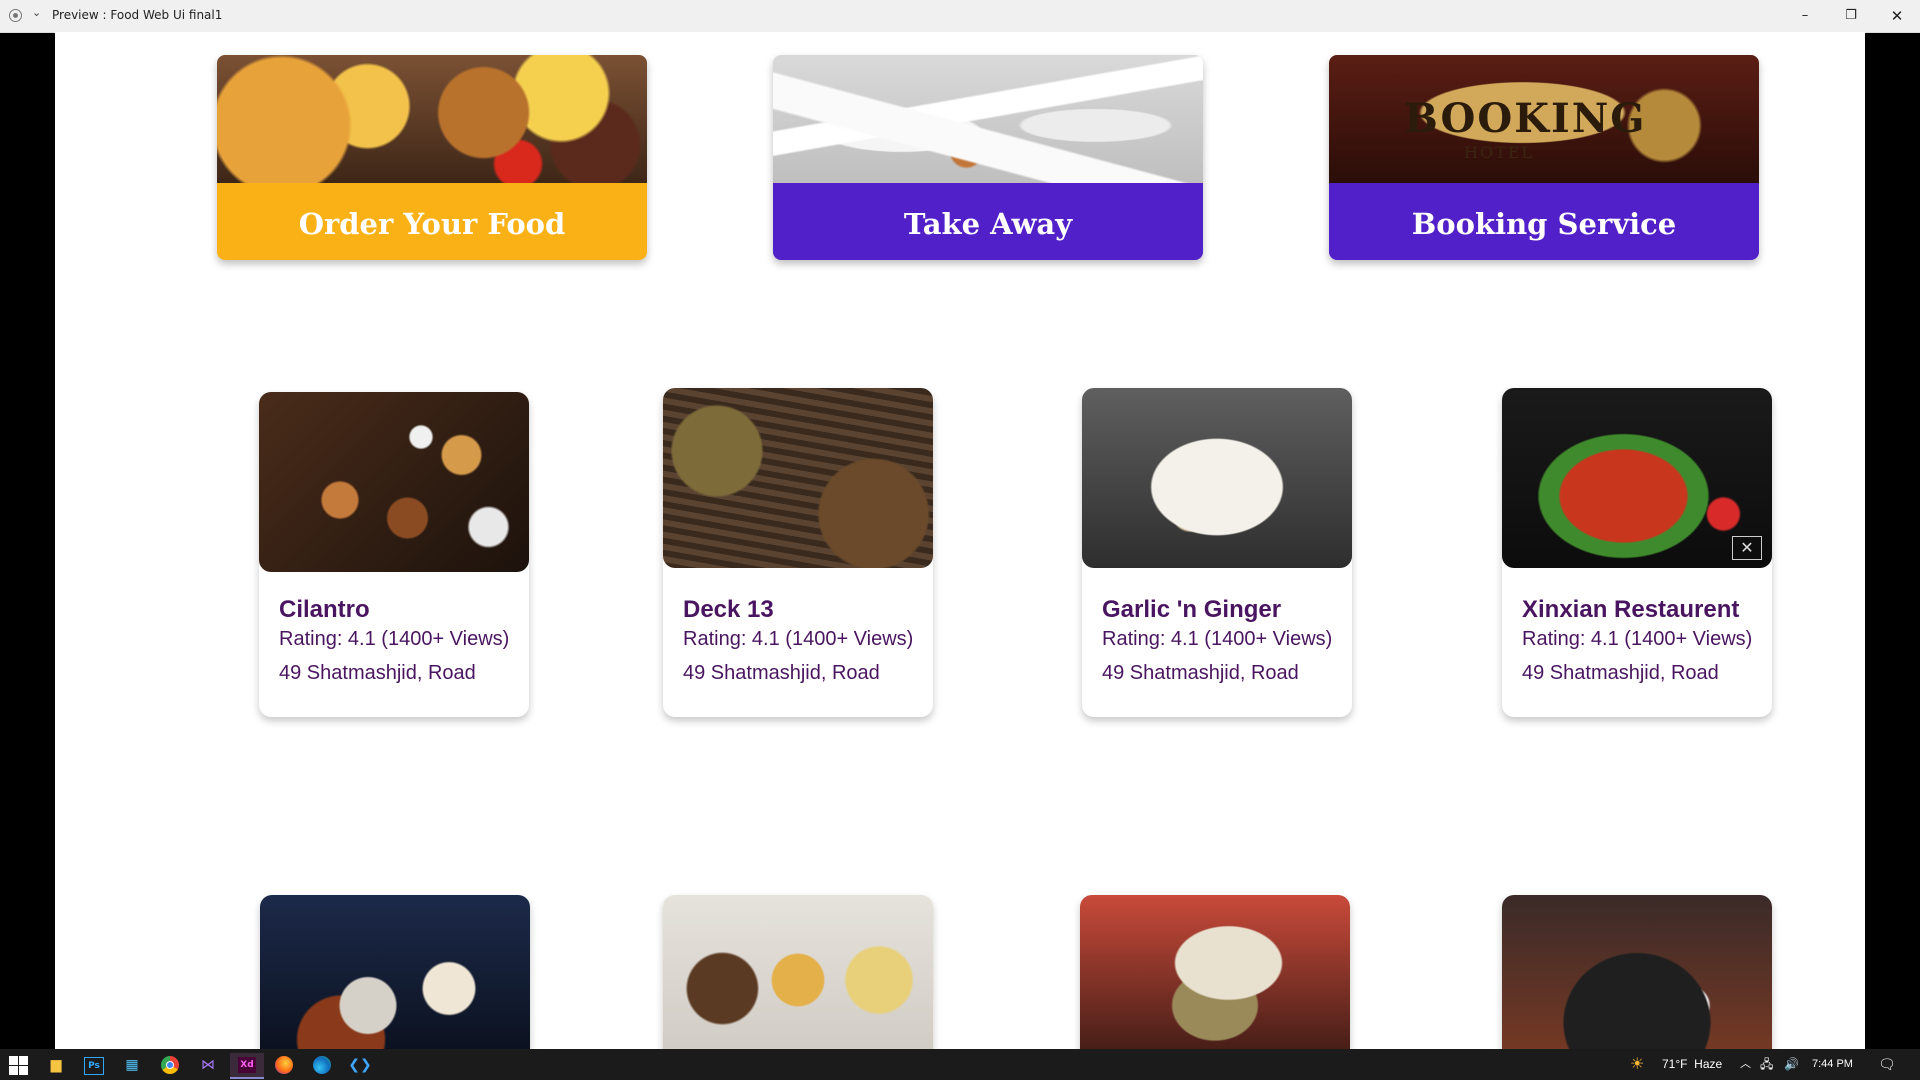  Describe the element at coordinates (728, 609) in the screenshot. I see `restaurant-name: Deck 13` at that location.